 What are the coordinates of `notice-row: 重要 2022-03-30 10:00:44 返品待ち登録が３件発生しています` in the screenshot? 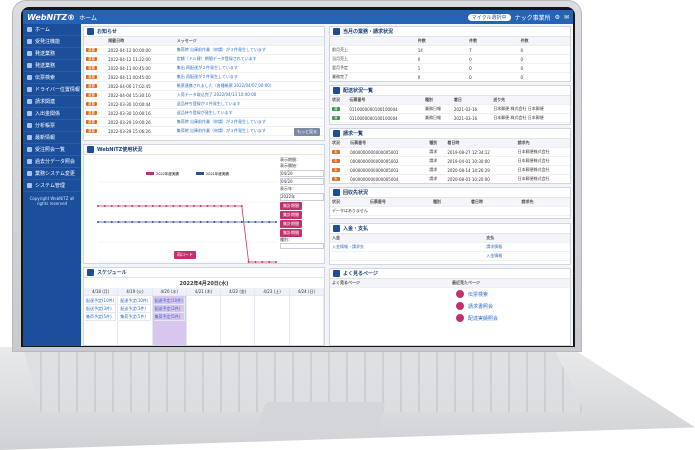 It's located at (204, 104).